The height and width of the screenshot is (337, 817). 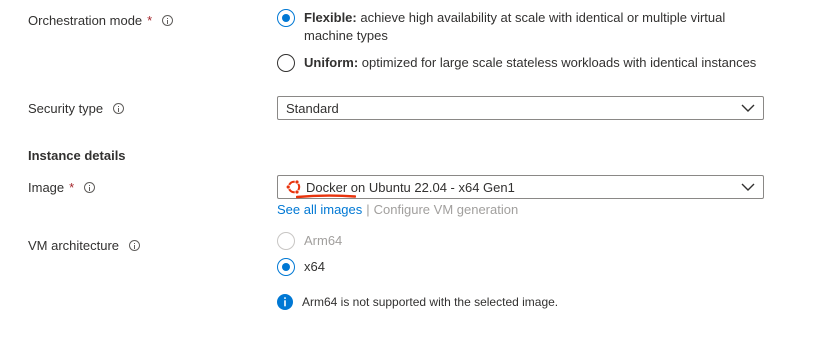 I want to click on security-type-dropdown: Standard, so click(x=520, y=108).